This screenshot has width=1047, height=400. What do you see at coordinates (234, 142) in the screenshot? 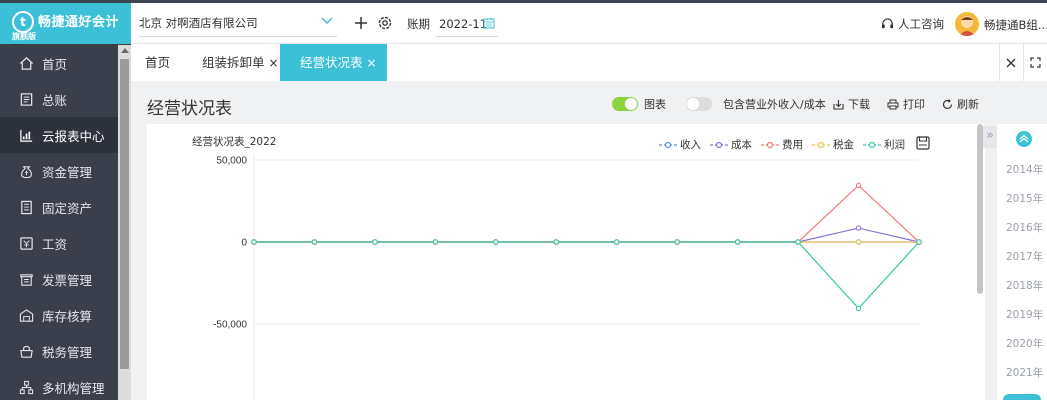
I see `chart-title: 经营状况表_2022` at bounding box center [234, 142].